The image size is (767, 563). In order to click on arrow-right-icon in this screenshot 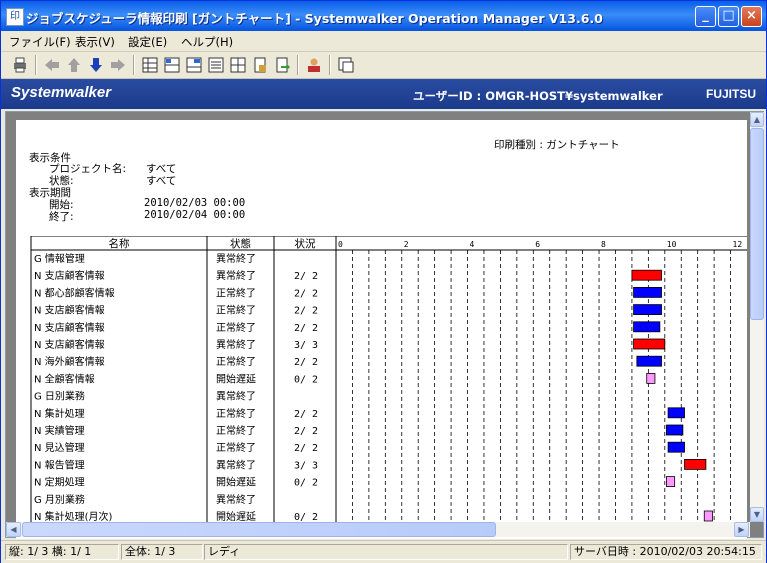, I will do `click(118, 65)`.